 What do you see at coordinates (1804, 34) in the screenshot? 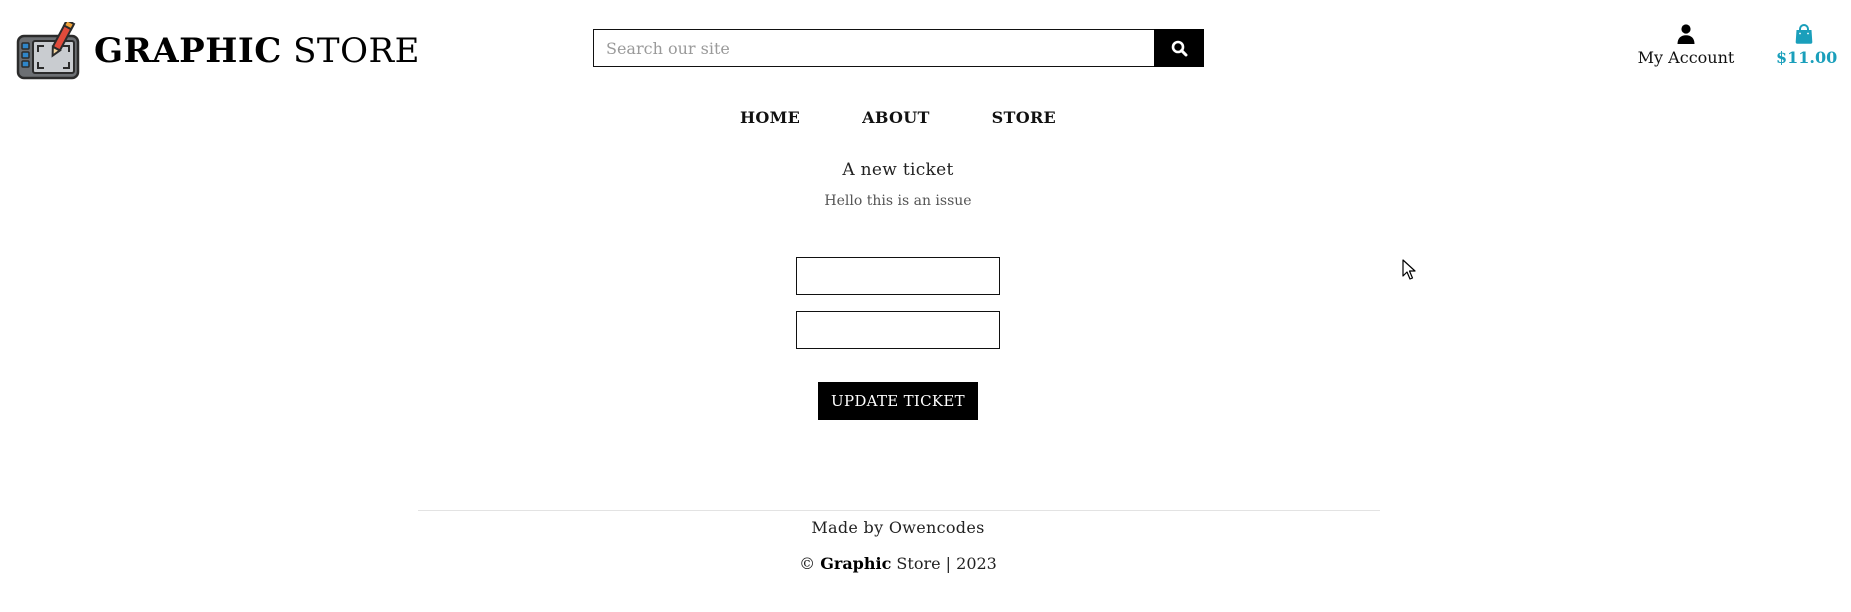
I see `shopping-bag-icon` at bounding box center [1804, 34].